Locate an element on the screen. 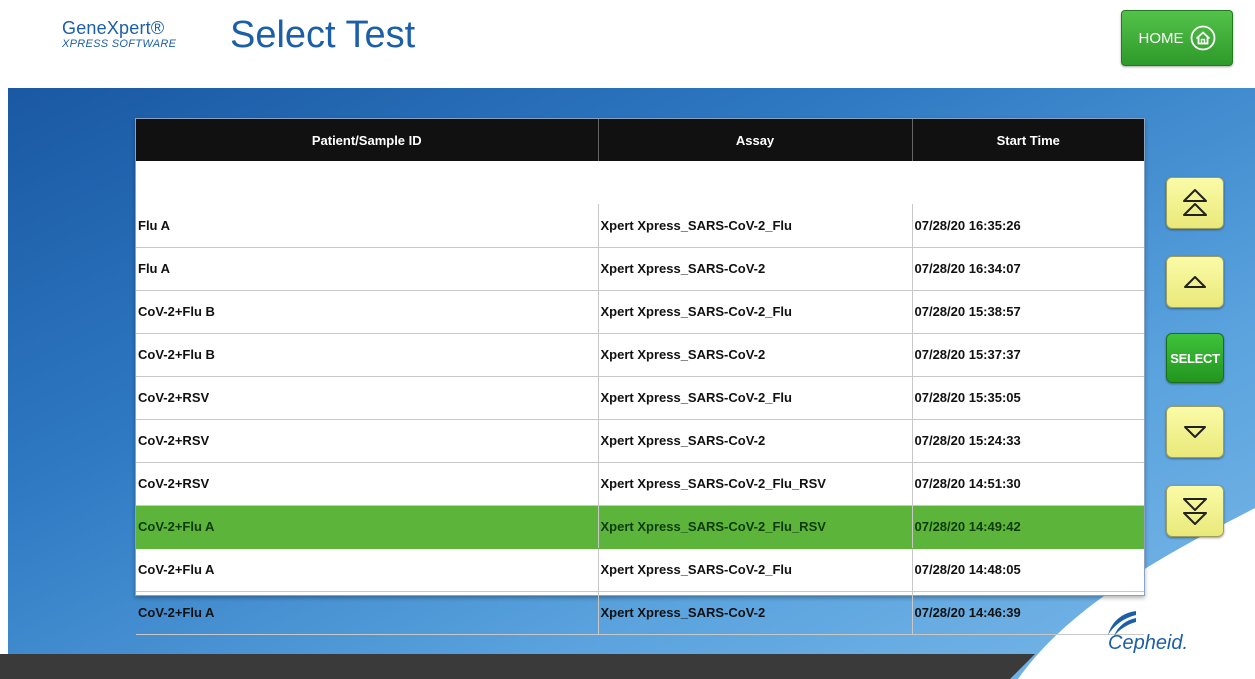 This screenshot has height=679, width=1255. table-header-row: Patient/Sample ID Assay Start Time is located at coordinates (640, 140).